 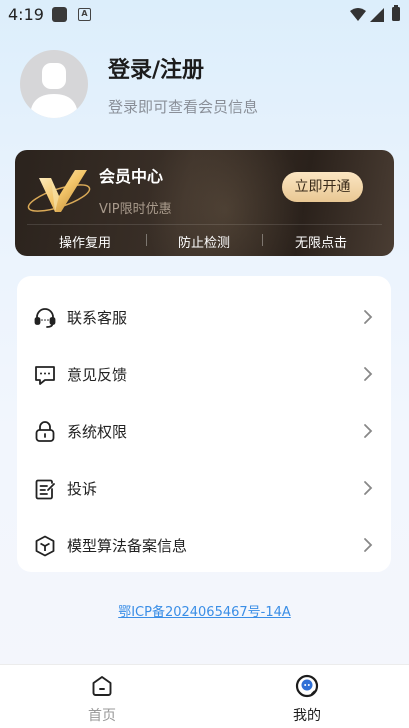 What do you see at coordinates (204, 545) in the screenshot?
I see `menu-item-algorithm-filing: 模型算法备案信息` at bounding box center [204, 545].